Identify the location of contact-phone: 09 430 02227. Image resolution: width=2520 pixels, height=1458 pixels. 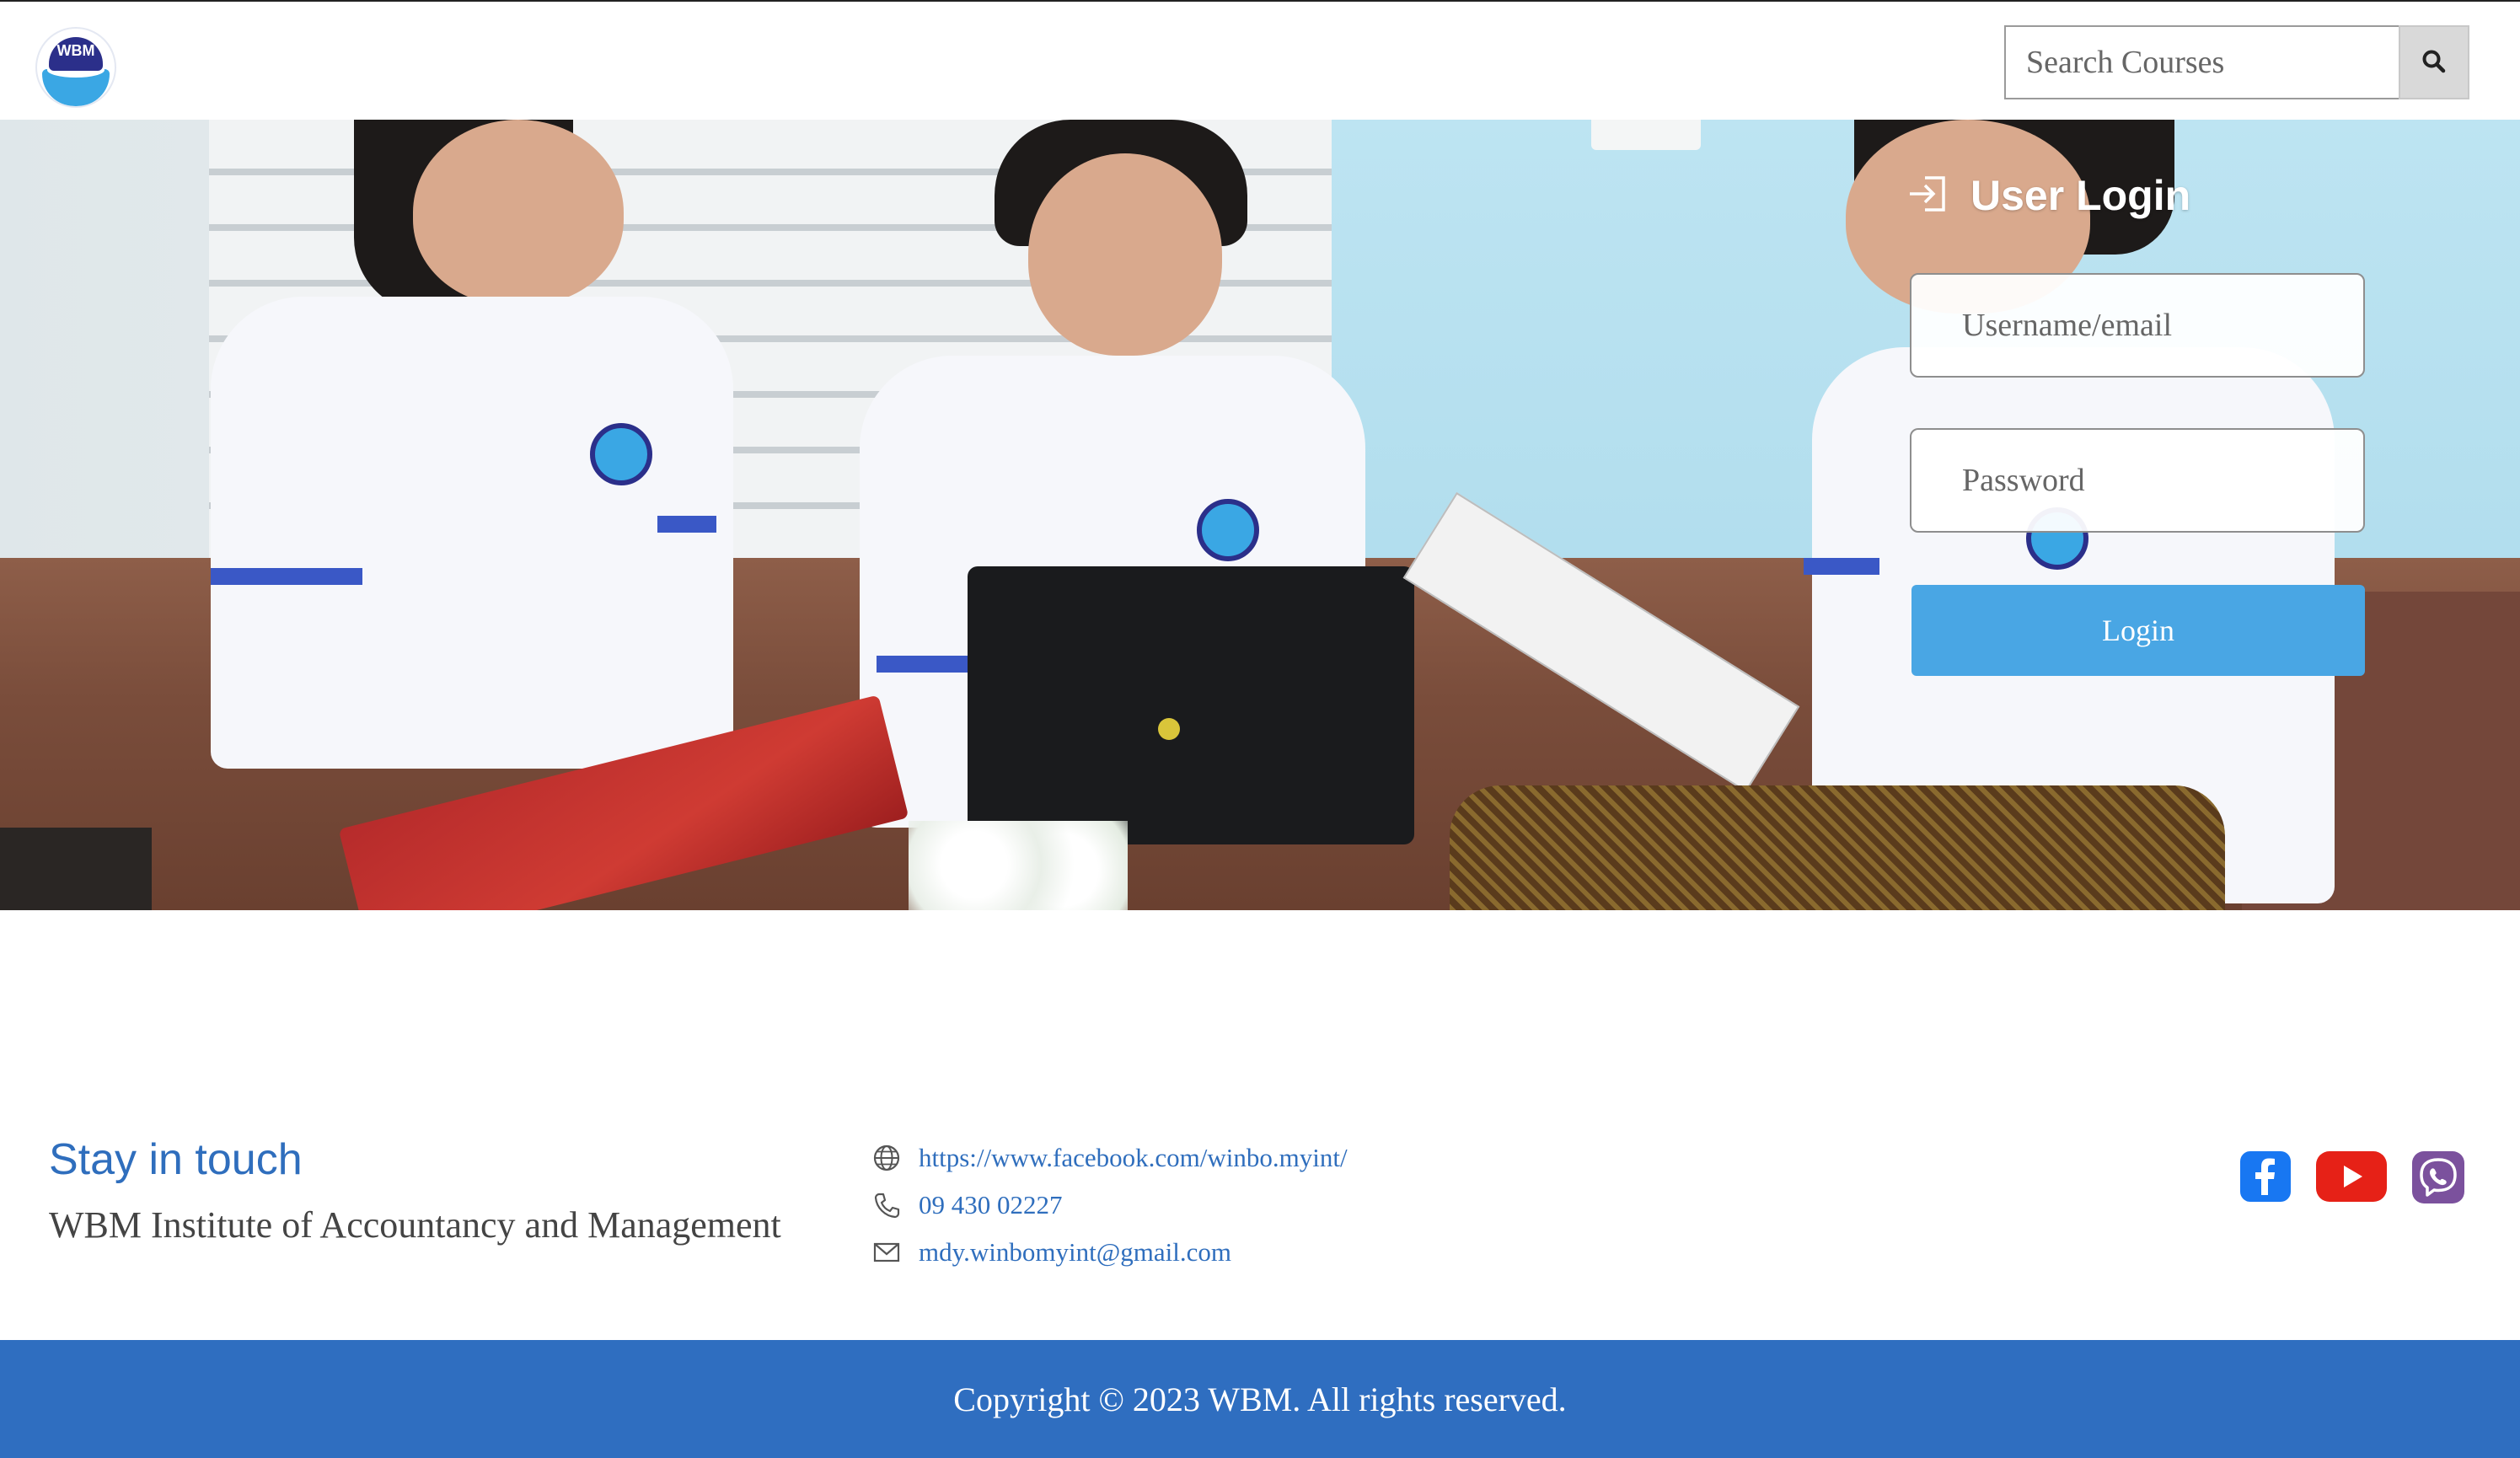
(967, 1205).